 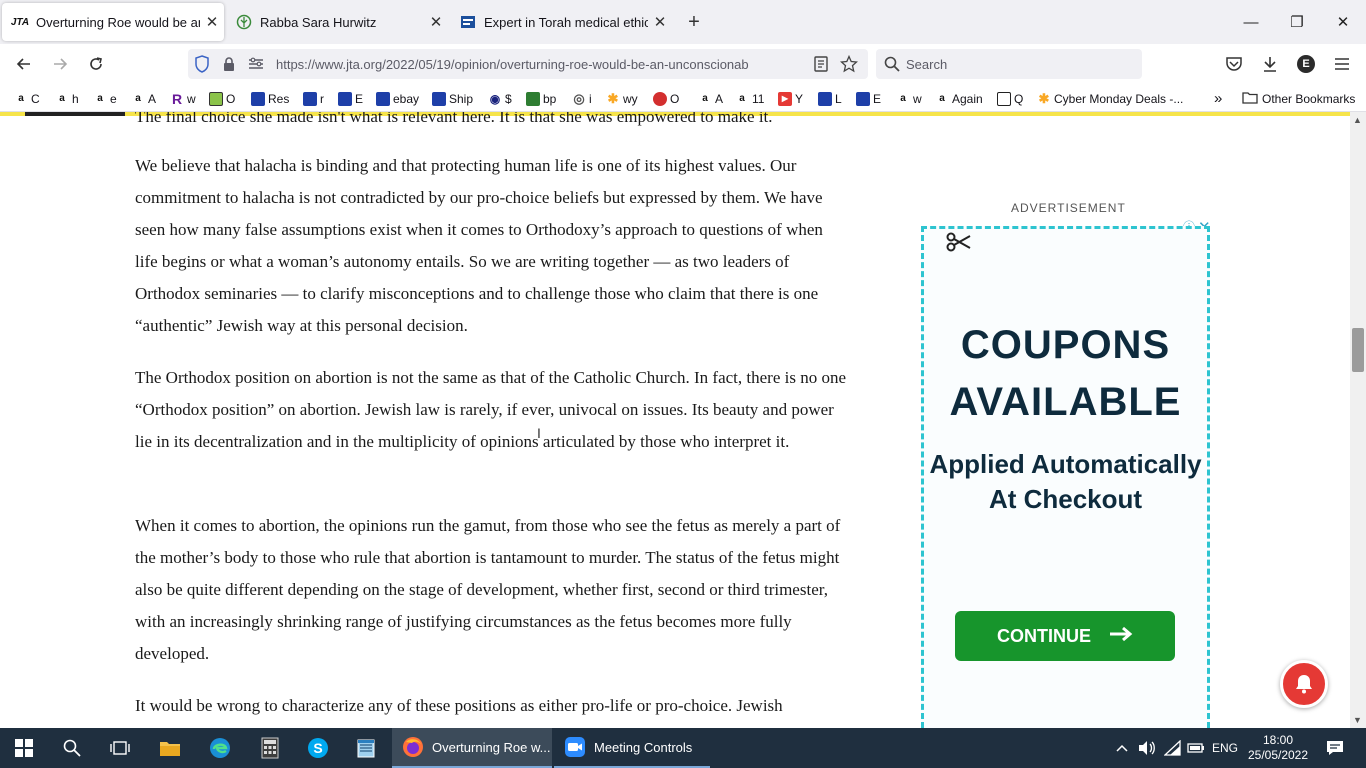 I want to click on scroll-down-icon: ▼, so click(x=1357, y=720).